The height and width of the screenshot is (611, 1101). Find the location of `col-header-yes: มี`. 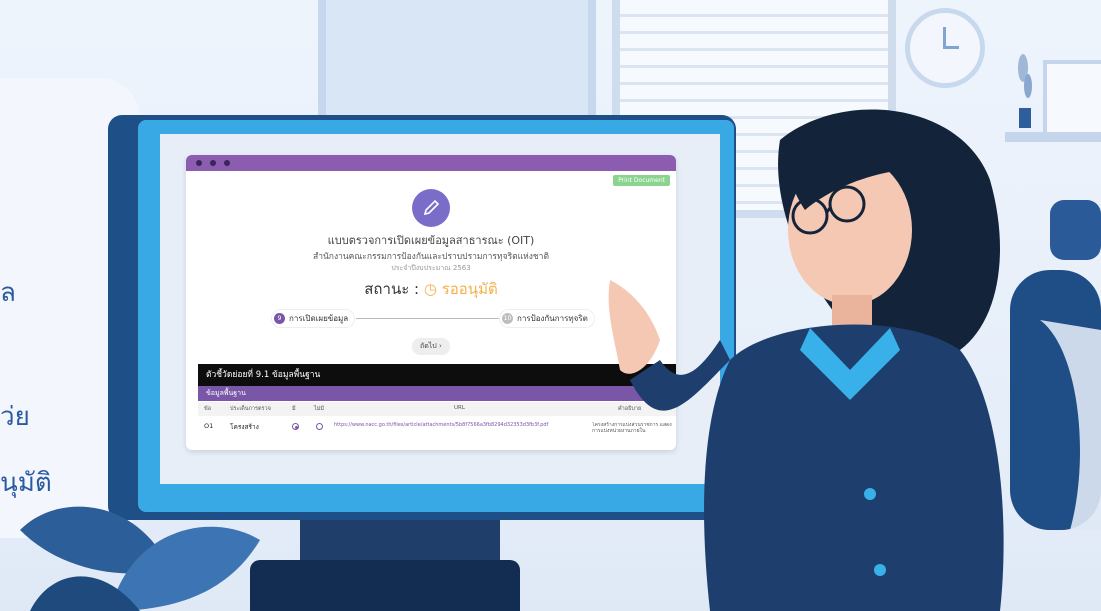

col-header-yes: มี is located at coordinates (294, 409).